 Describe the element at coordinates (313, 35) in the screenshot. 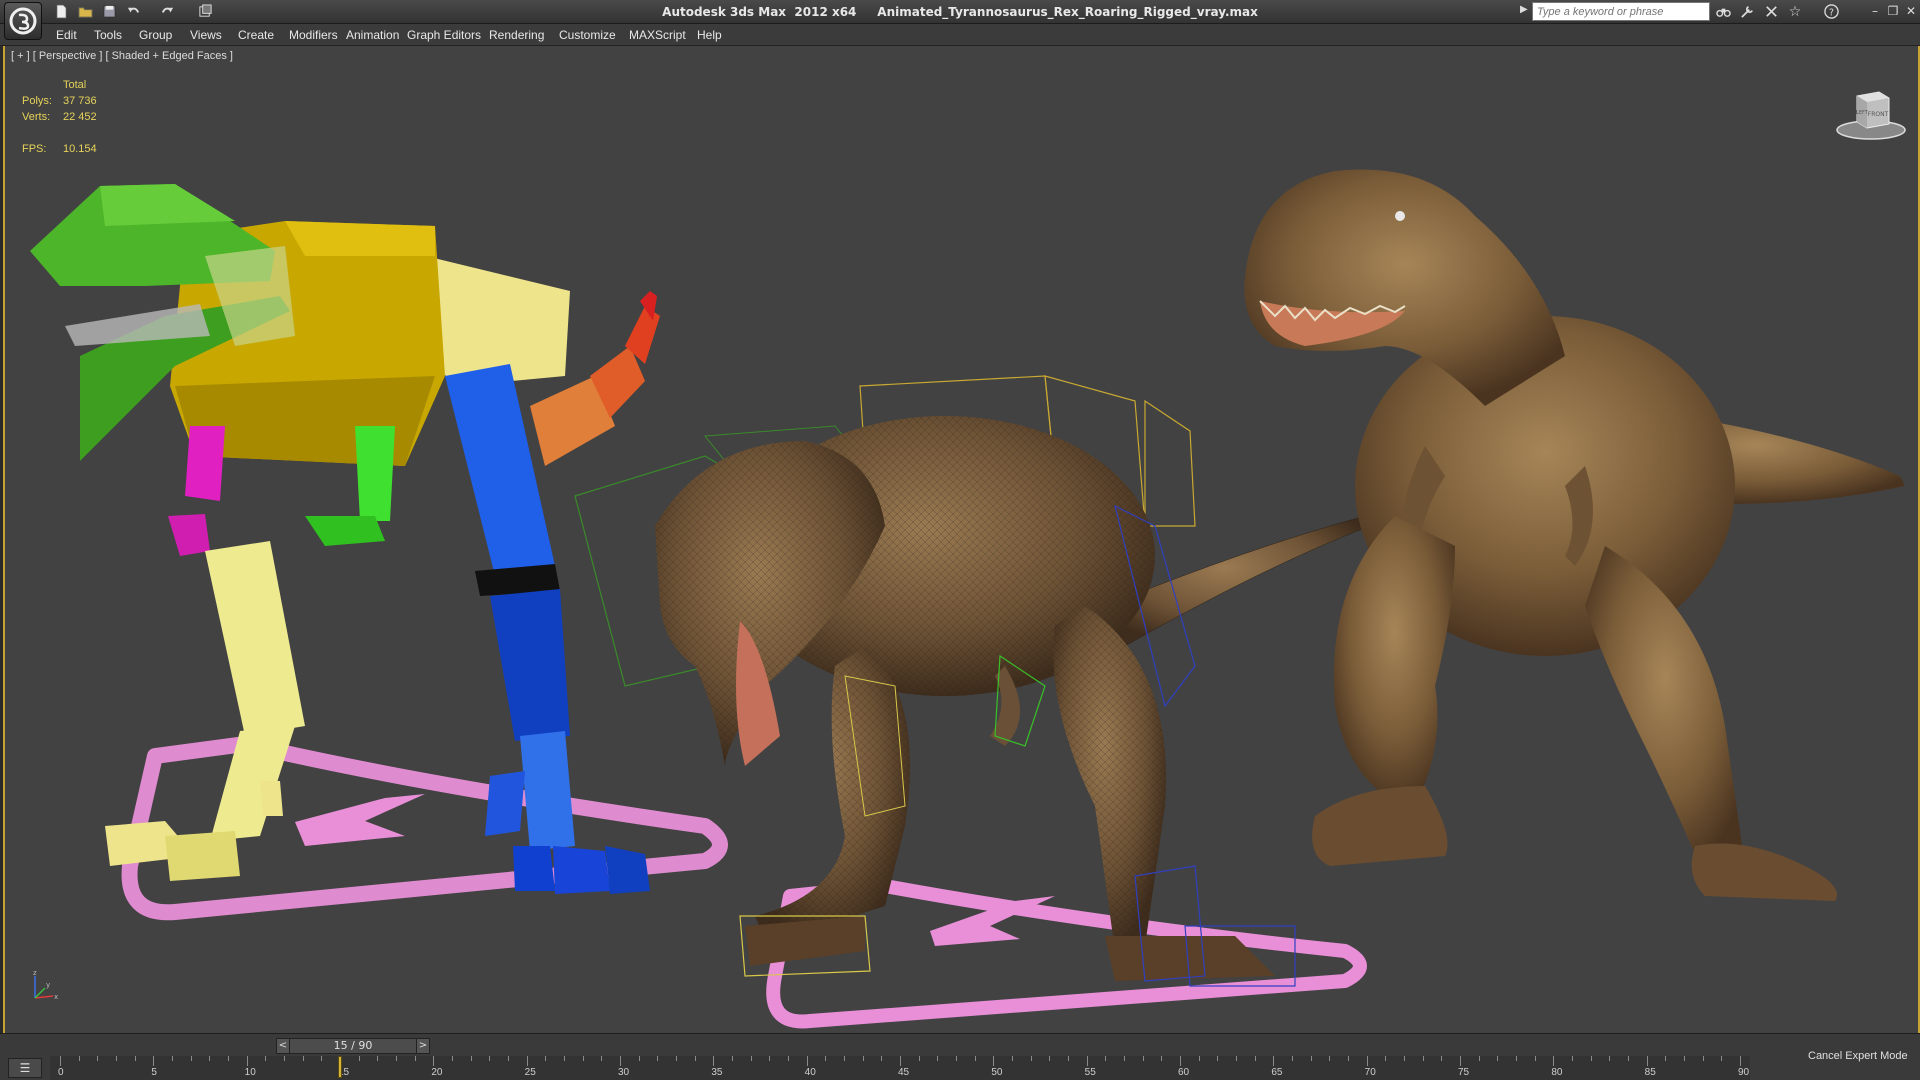

I see `menu-modifiers: Modifiers` at that location.